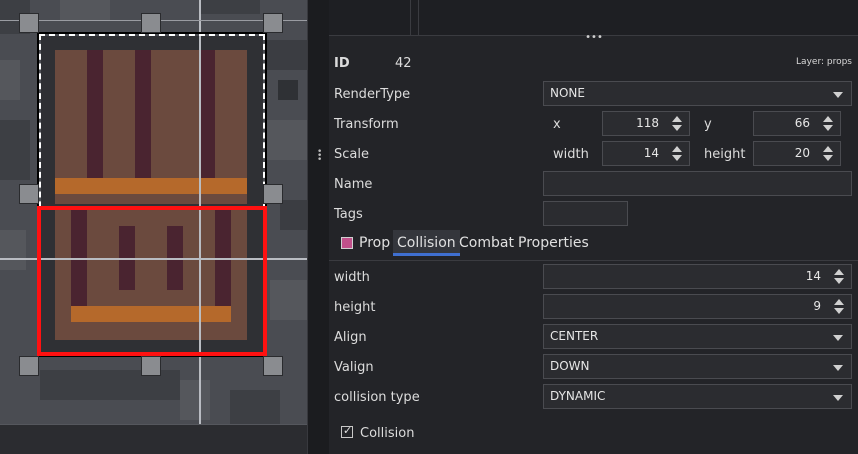  What do you see at coordinates (426, 243) in the screenshot?
I see `tab-collision: Collision` at bounding box center [426, 243].